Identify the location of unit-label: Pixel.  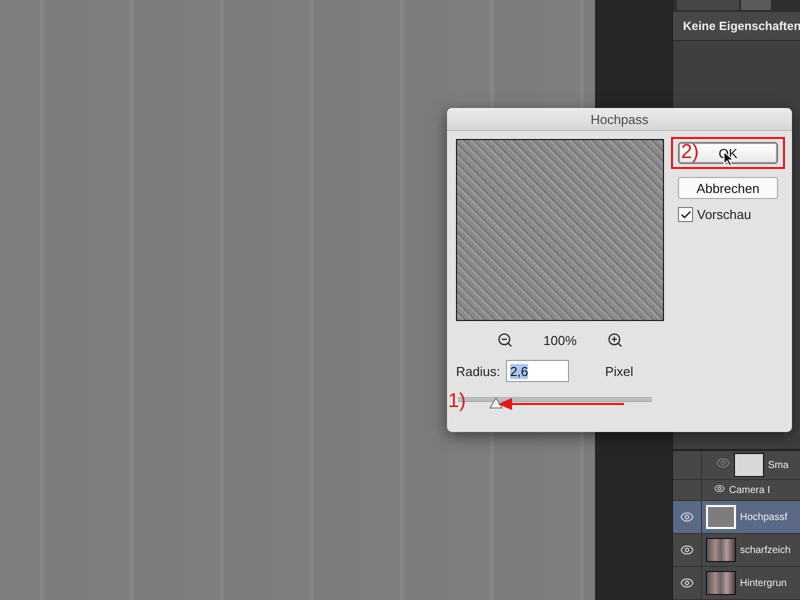
(619, 371).